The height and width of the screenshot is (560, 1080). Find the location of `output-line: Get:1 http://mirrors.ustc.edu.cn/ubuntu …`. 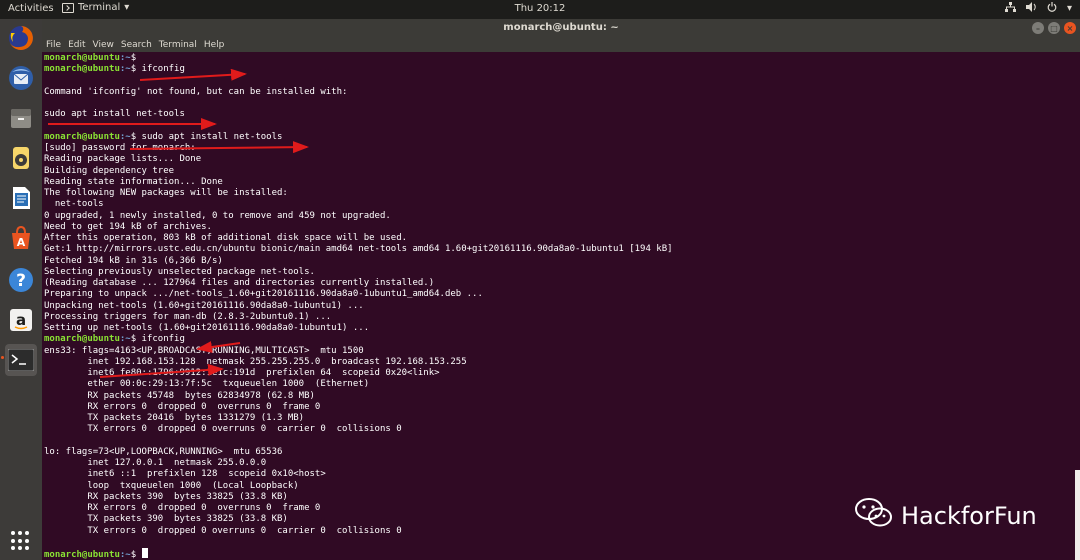

output-line: Get:1 http://mirrors.ustc.edu.cn/ubuntu … is located at coordinates (358, 249).